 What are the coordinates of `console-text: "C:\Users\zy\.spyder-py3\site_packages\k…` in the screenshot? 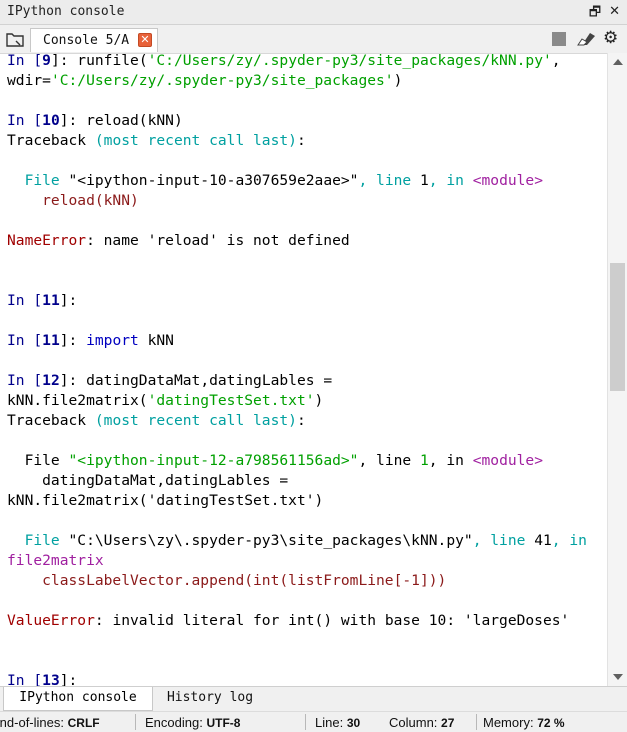 It's located at (270, 540).